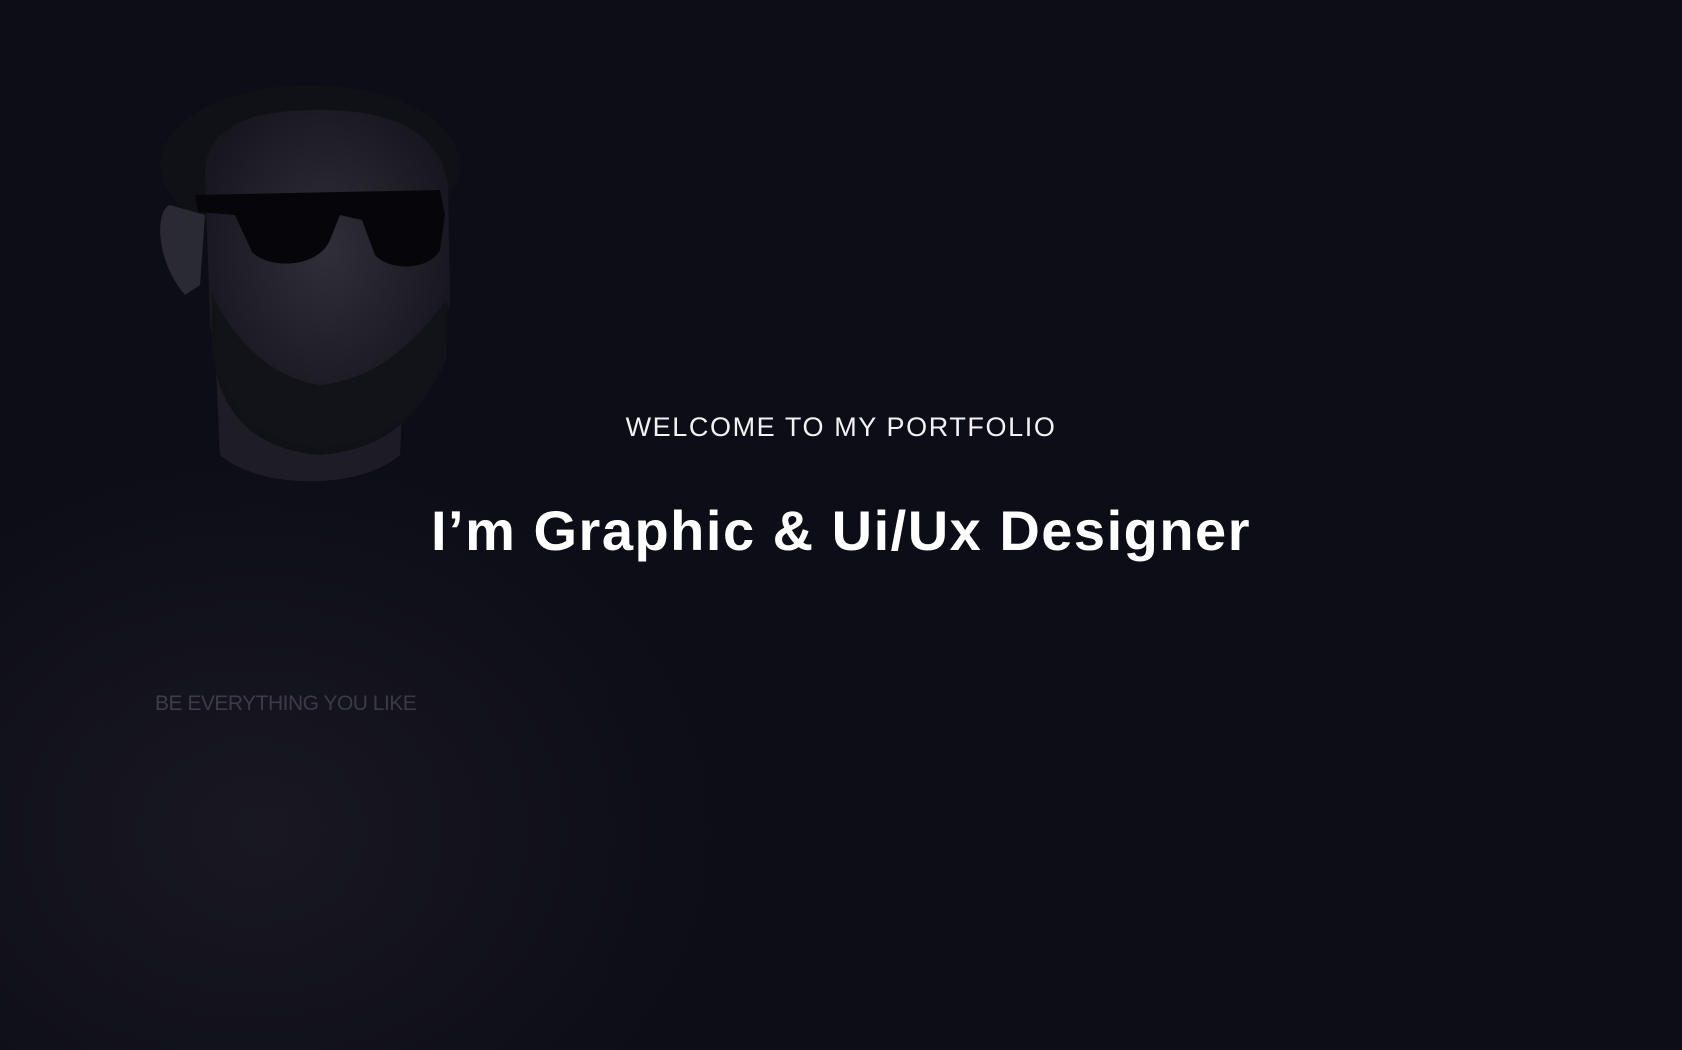  Describe the element at coordinates (841, 530) in the screenshot. I see `hero-title: I’m Graphic & Ui/Ux Designer` at that location.